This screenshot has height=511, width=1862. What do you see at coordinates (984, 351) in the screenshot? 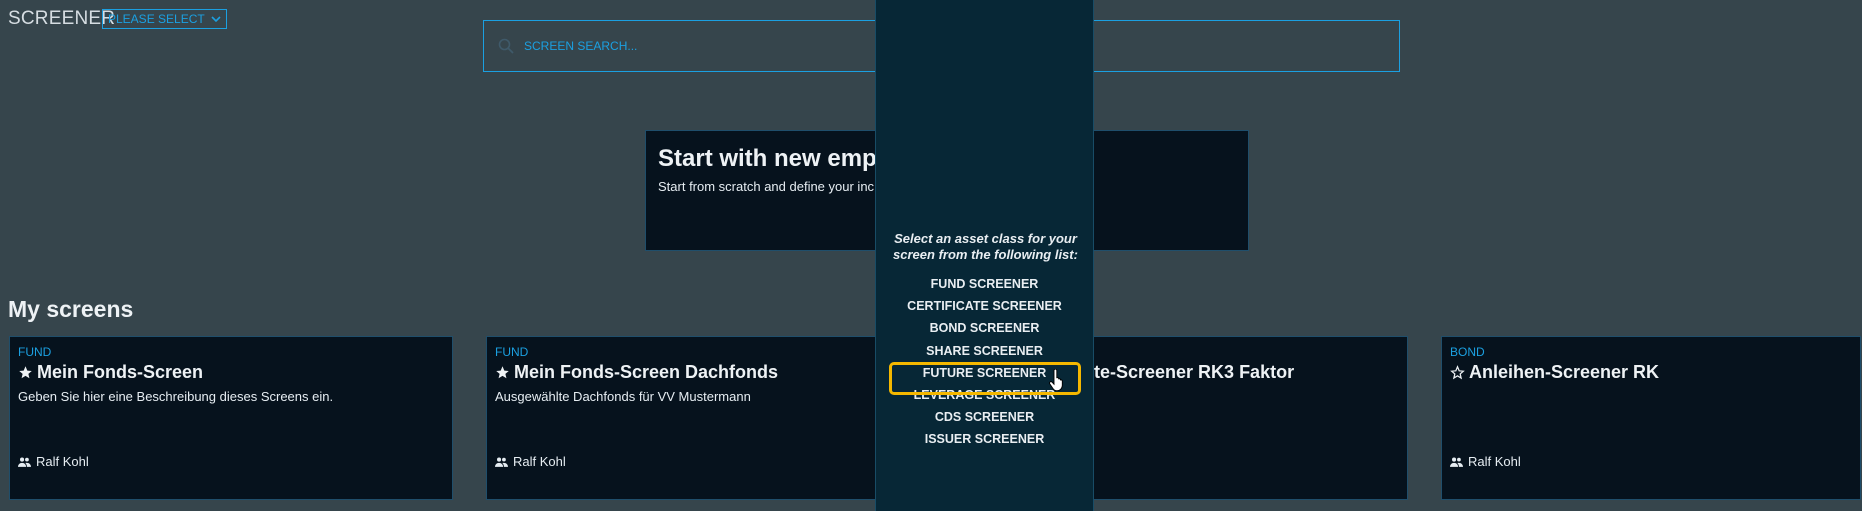
I see `menu-item-share-screener: SHARE SCREENER` at bounding box center [984, 351].